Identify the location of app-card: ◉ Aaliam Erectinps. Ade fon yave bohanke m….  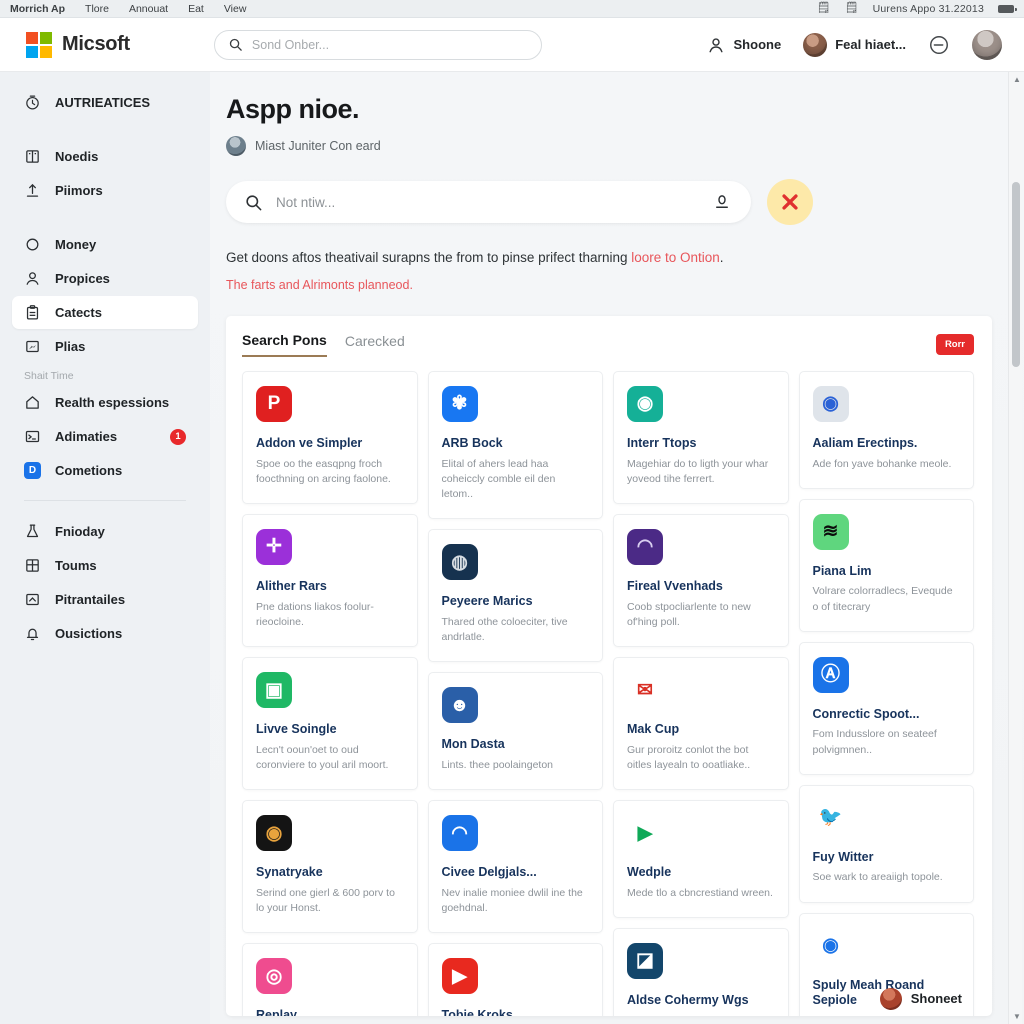
(886, 429).